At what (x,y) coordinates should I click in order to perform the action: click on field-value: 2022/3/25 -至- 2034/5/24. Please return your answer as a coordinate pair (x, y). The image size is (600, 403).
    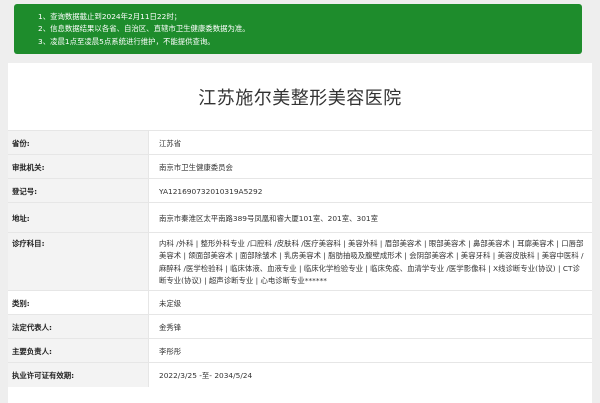
    Looking at the image, I should click on (370, 375).